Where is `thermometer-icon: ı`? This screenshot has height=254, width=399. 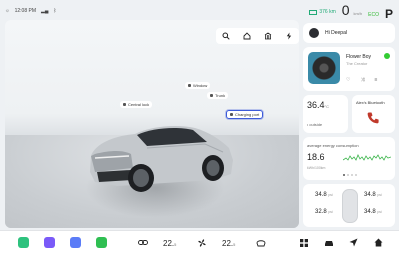
thermometer-icon: ı is located at coordinates (308, 124).